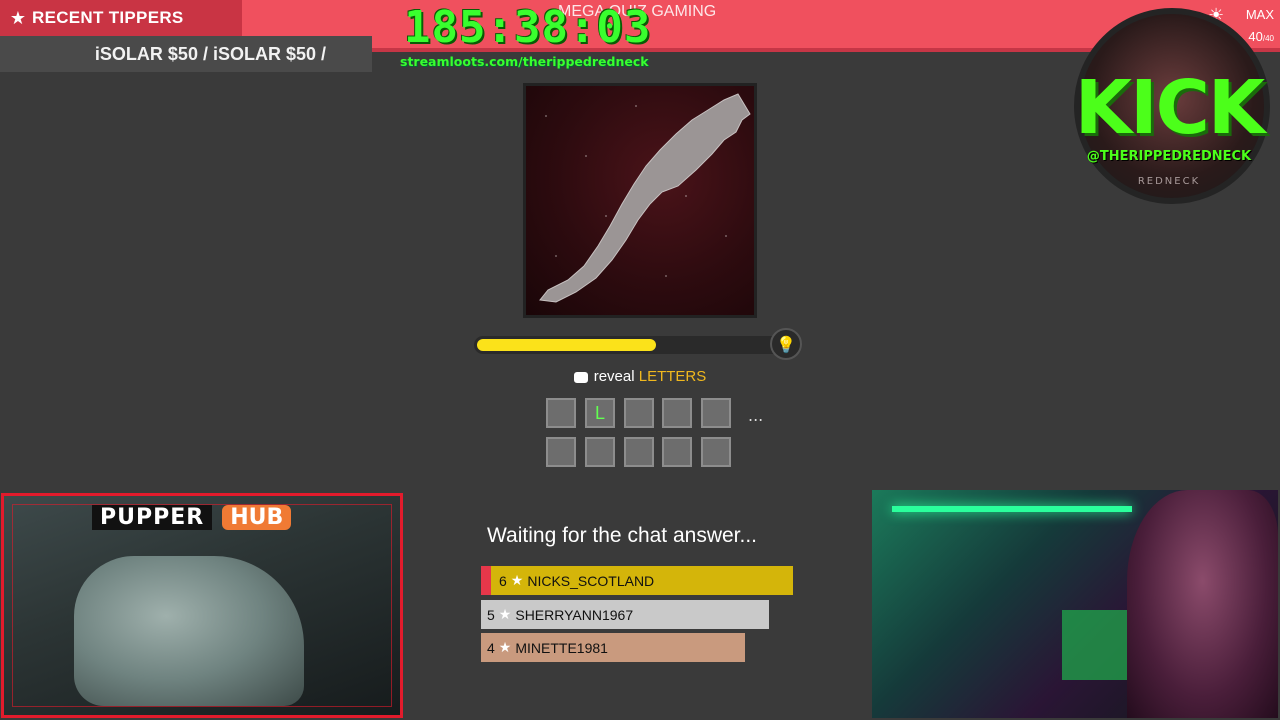 This screenshot has height=720, width=1280. I want to click on tipper-ticker-text: iSOLAR $50 / iSOLAR $50 /, so click(210, 53).